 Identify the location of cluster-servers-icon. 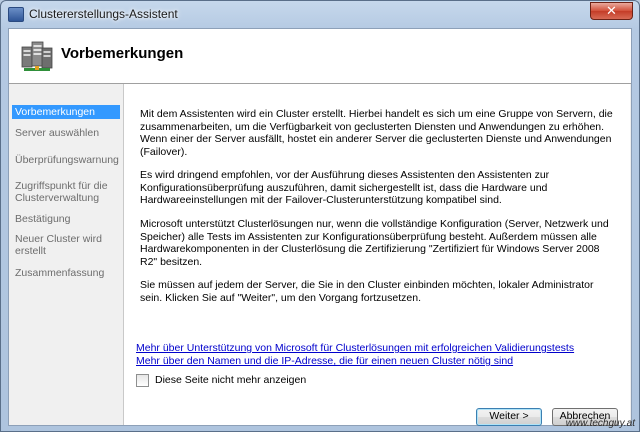
(37, 56).